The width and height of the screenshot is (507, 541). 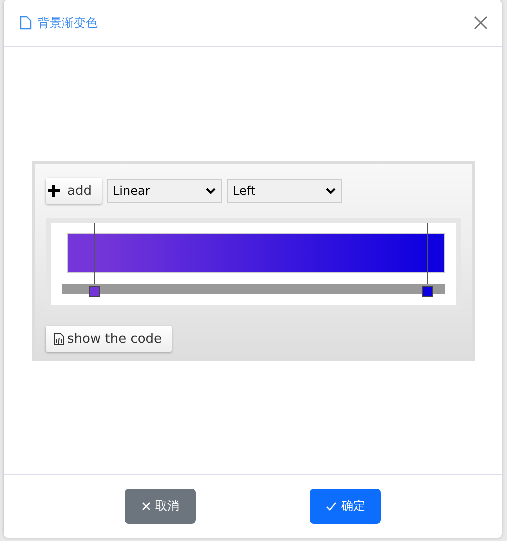 What do you see at coordinates (59, 339) in the screenshot?
I see `code-file-icon` at bounding box center [59, 339].